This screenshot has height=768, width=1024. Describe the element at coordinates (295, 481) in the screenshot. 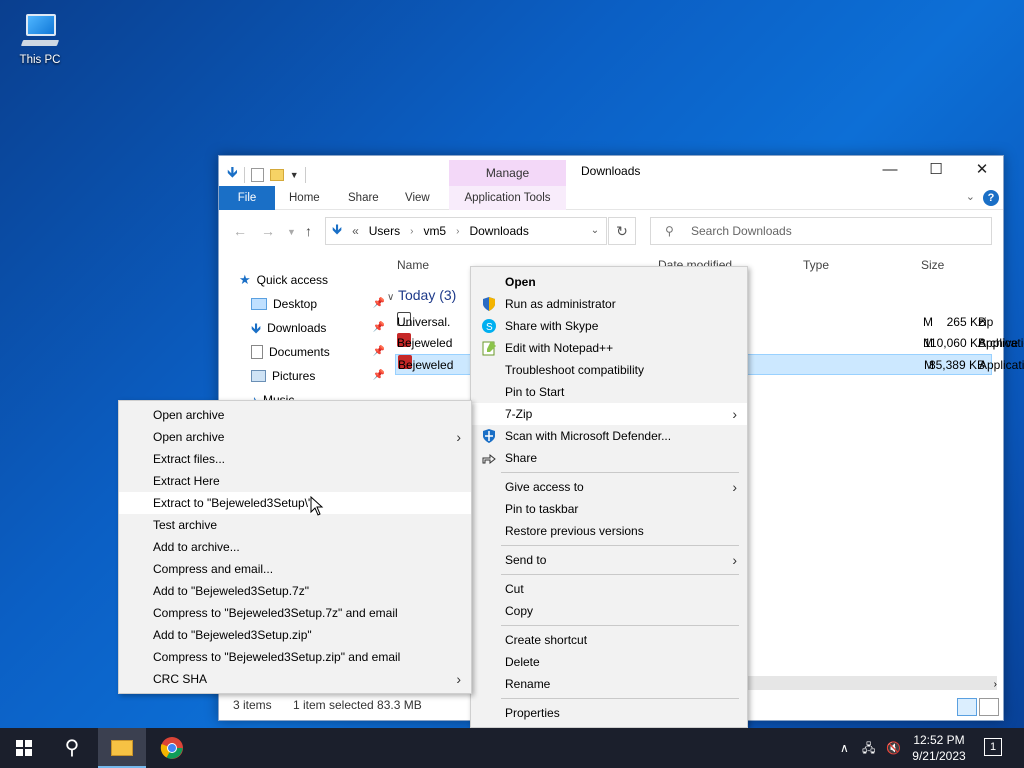

I see `7zip-item-extract-here: Extract Here` at that location.